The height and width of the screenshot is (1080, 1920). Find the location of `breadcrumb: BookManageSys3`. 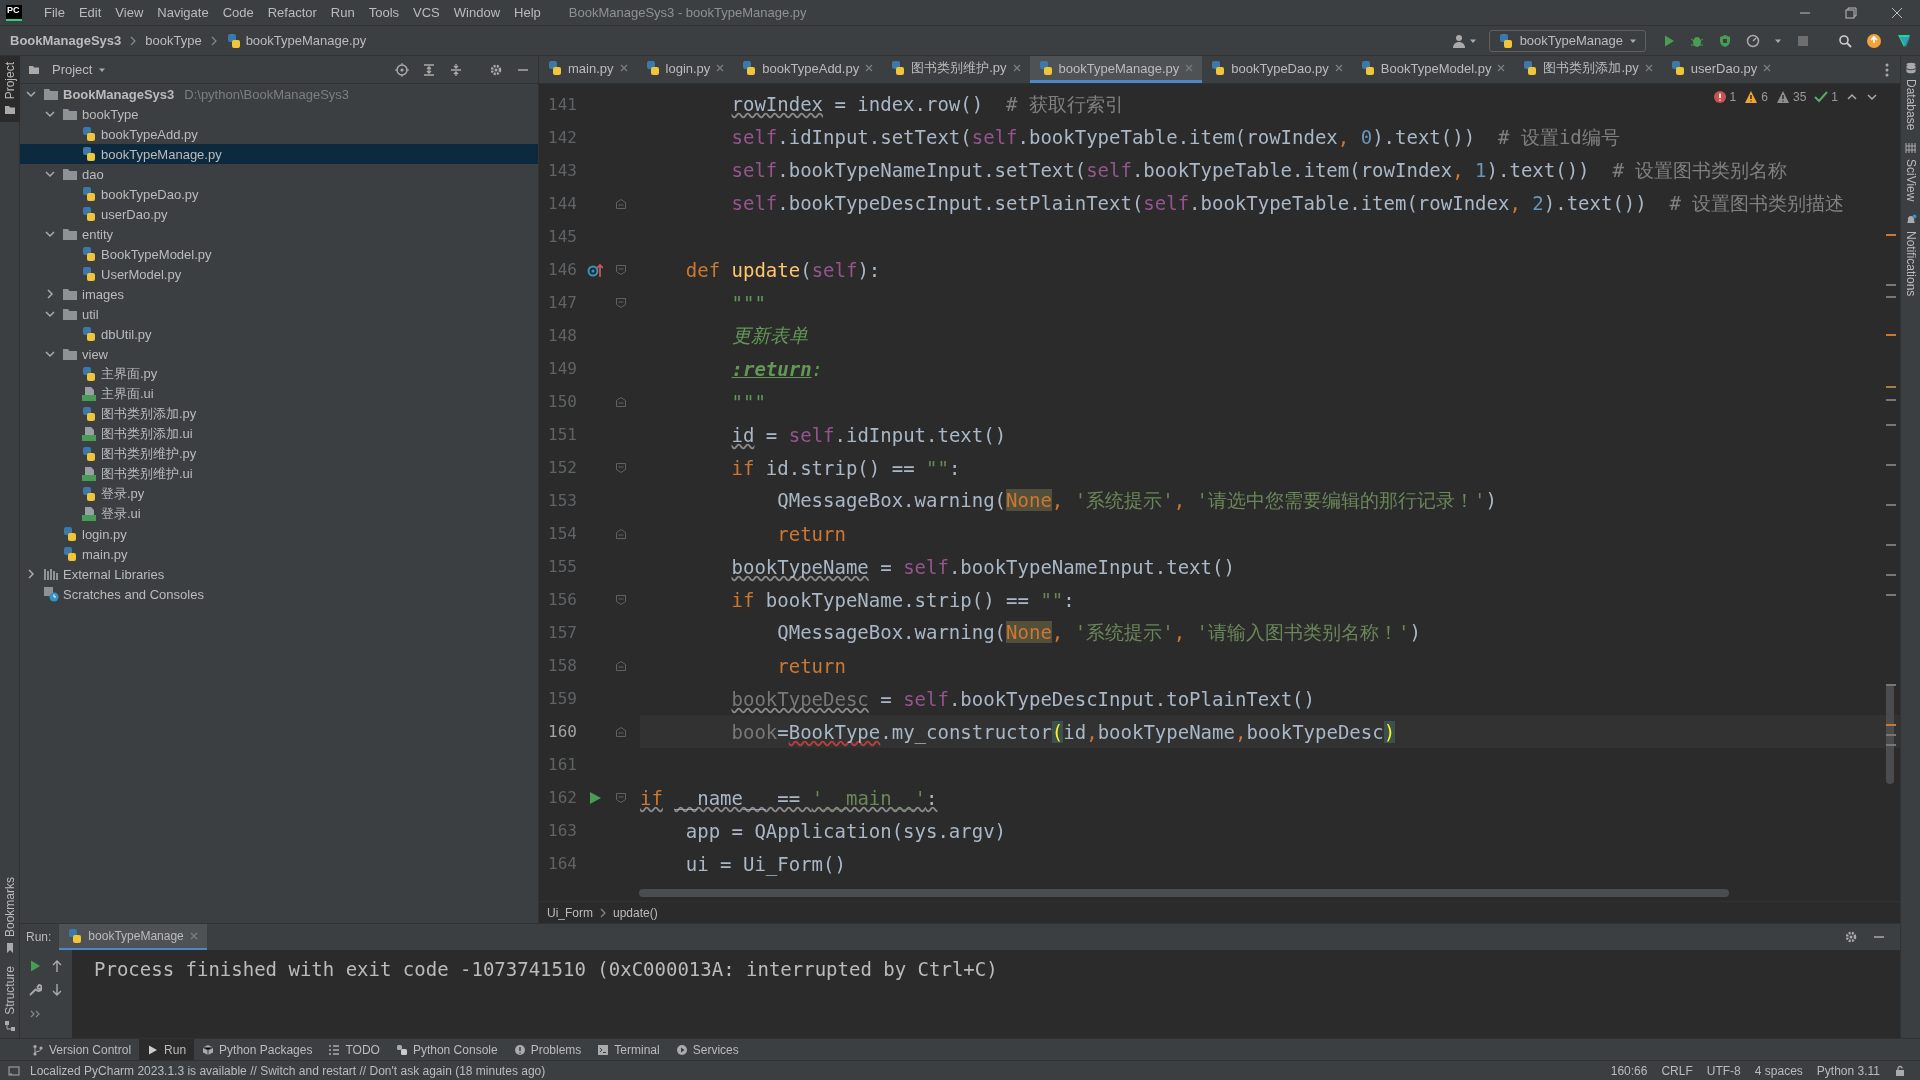

breadcrumb: BookManageSys3 is located at coordinates (66, 40).